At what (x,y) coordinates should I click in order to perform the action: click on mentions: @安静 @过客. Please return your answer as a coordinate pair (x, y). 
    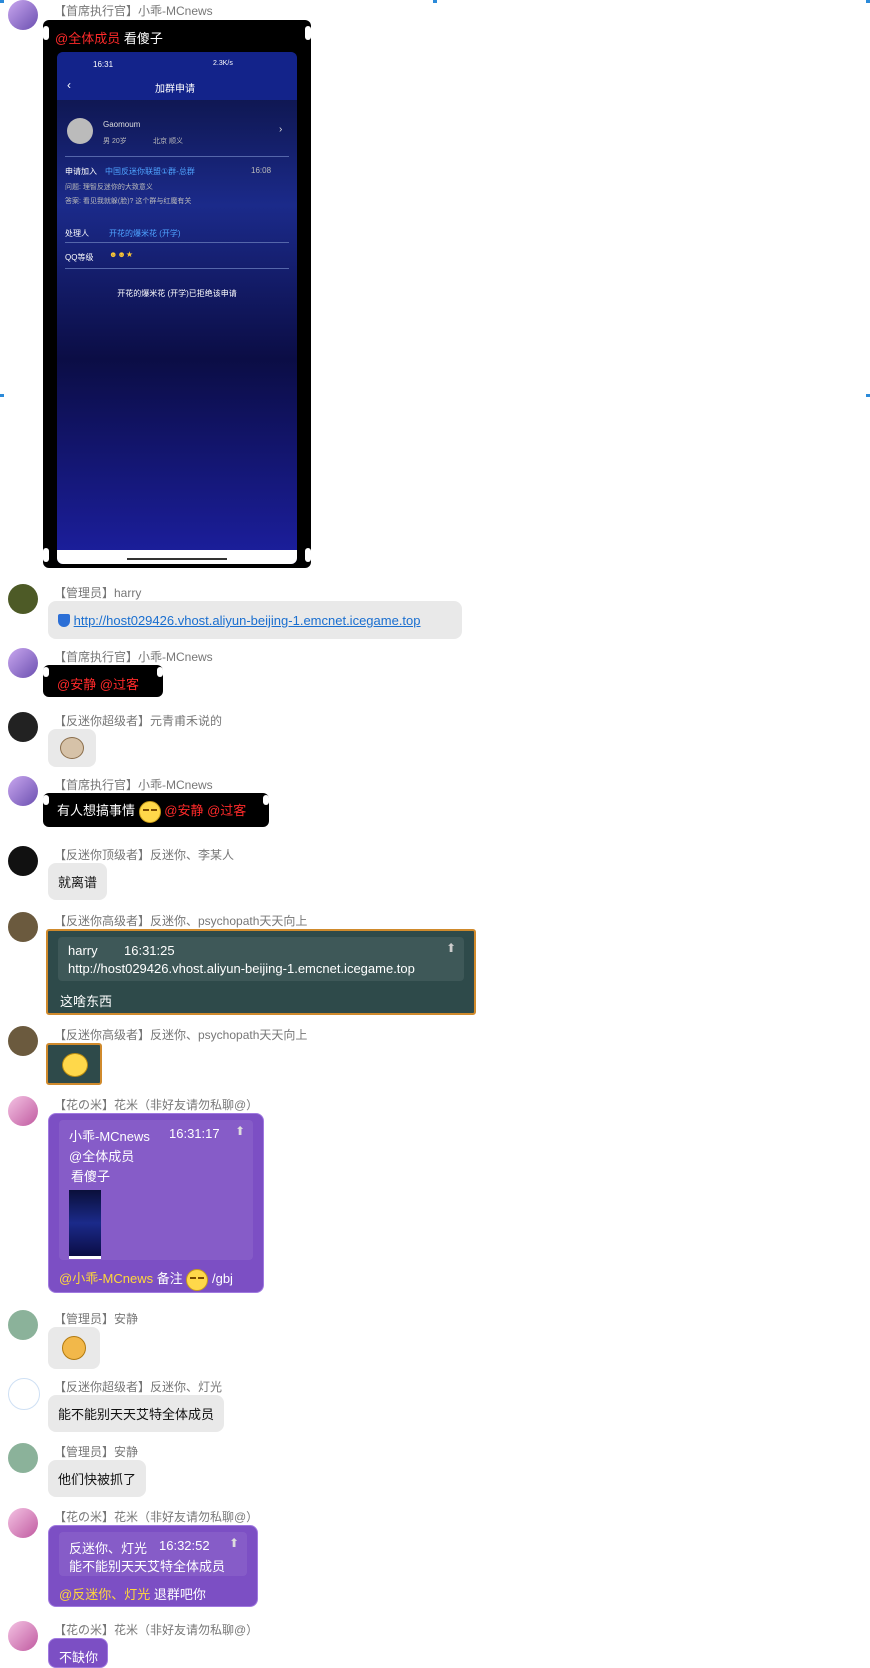
    Looking at the image, I should click on (205, 810).